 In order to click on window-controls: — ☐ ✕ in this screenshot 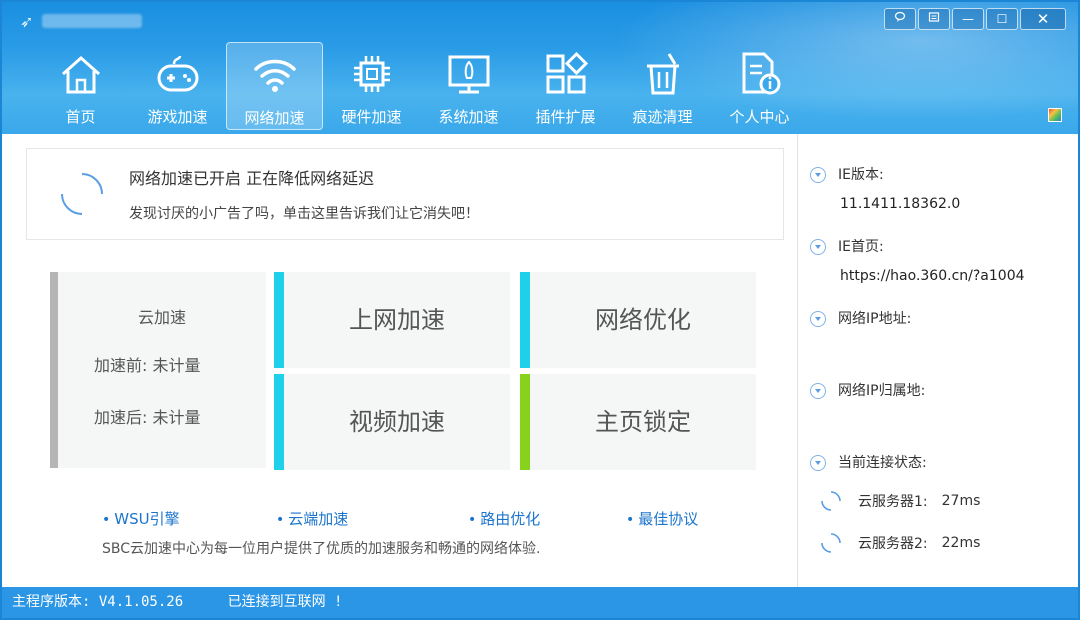, I will do `click(975, 19)`.